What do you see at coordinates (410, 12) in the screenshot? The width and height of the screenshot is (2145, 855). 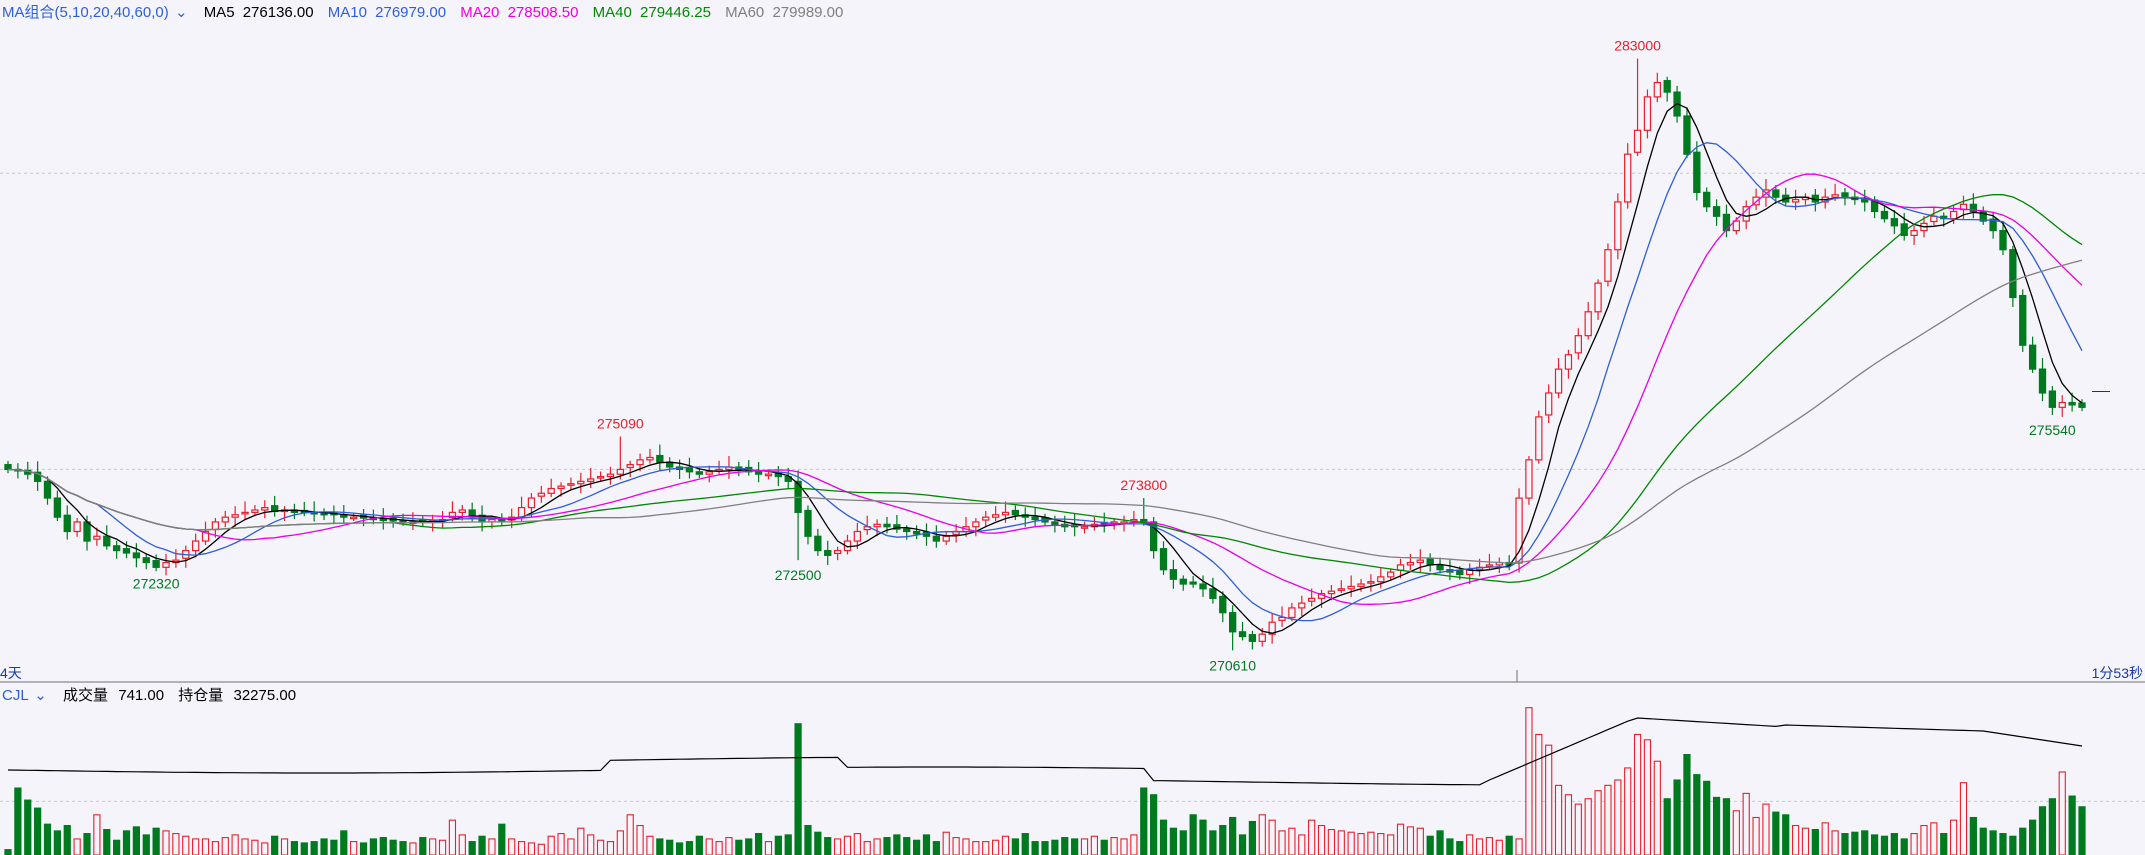 I see `ma10-value: 276979.00` at bounding box center [410, 12].